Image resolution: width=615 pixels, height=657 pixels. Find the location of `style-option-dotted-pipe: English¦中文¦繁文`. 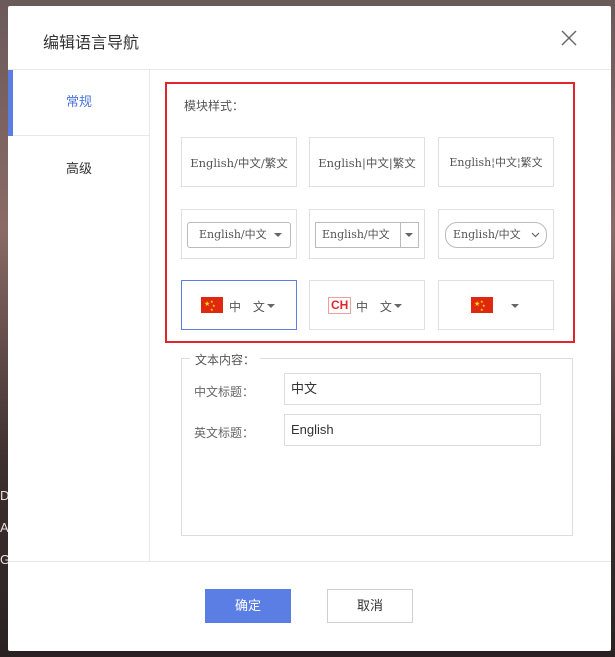

style-option-dotted-pipe: English¦中文¦繁文 is located at coordinates (496, 162).